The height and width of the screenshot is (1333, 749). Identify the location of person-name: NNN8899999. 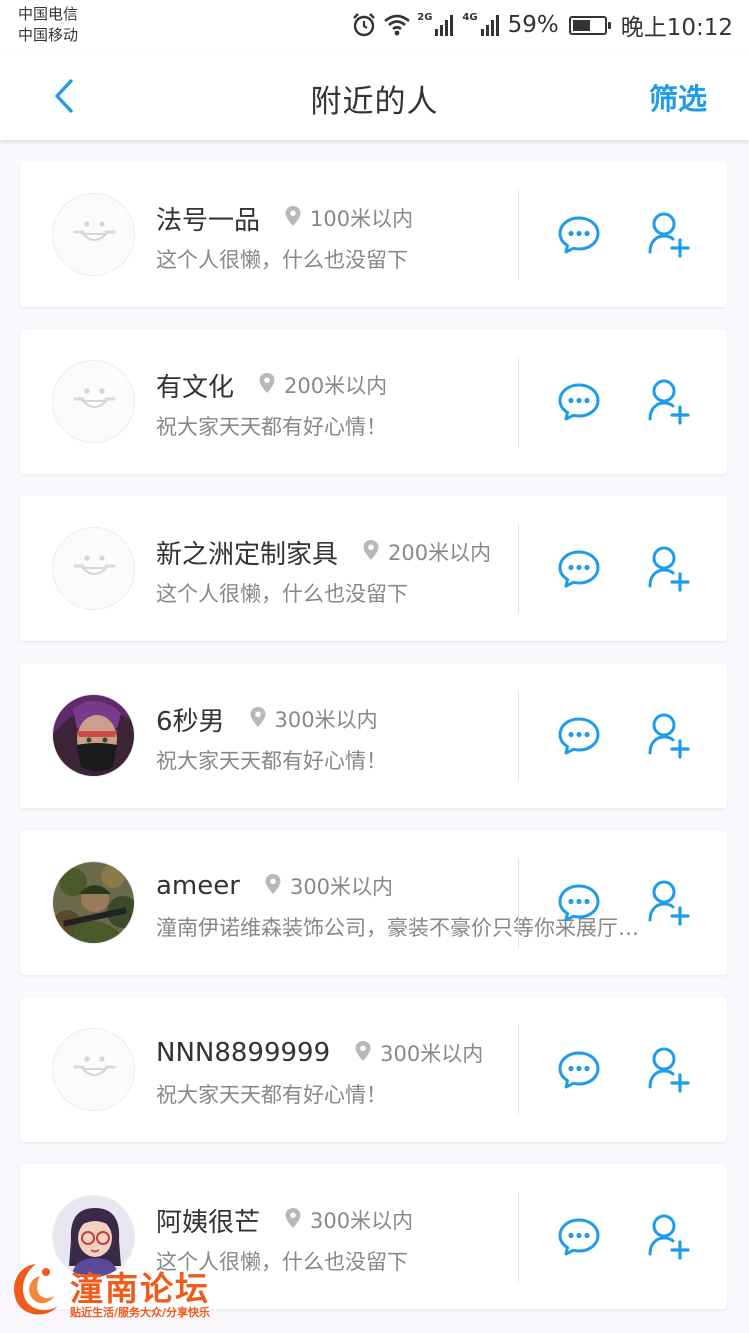
(243, 1053).